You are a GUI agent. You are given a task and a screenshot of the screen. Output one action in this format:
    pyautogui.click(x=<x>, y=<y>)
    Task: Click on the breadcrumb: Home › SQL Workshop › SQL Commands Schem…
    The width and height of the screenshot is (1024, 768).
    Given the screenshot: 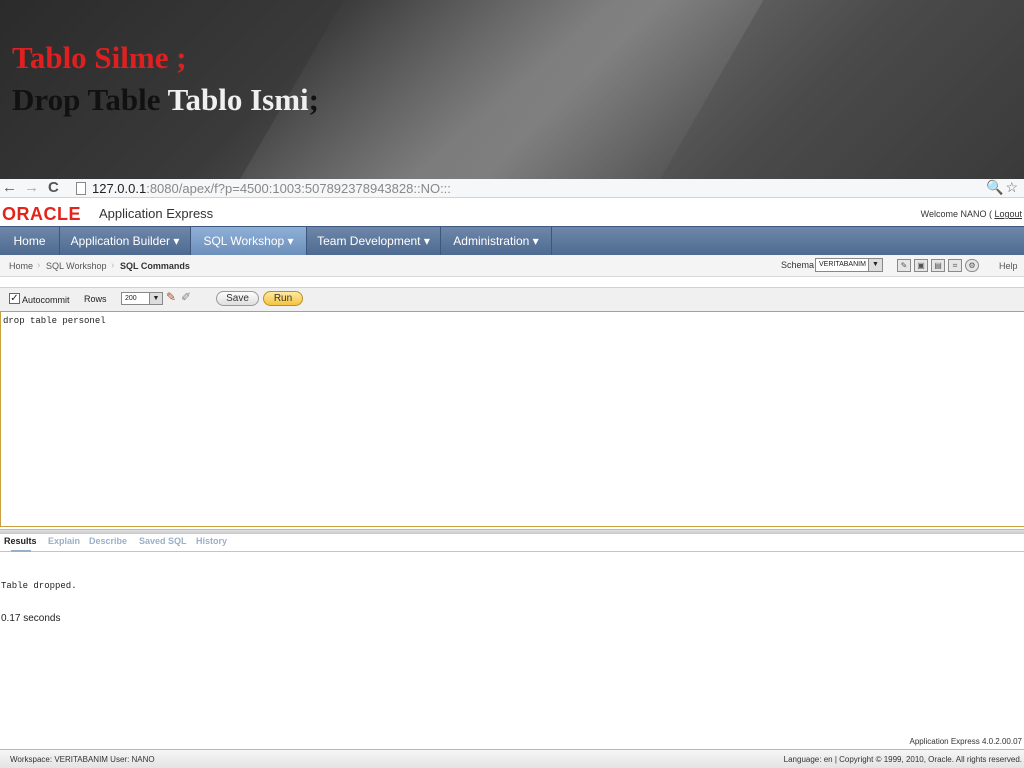 What is the action you would take?
    pyautogui.click(x=512, y=266)
    